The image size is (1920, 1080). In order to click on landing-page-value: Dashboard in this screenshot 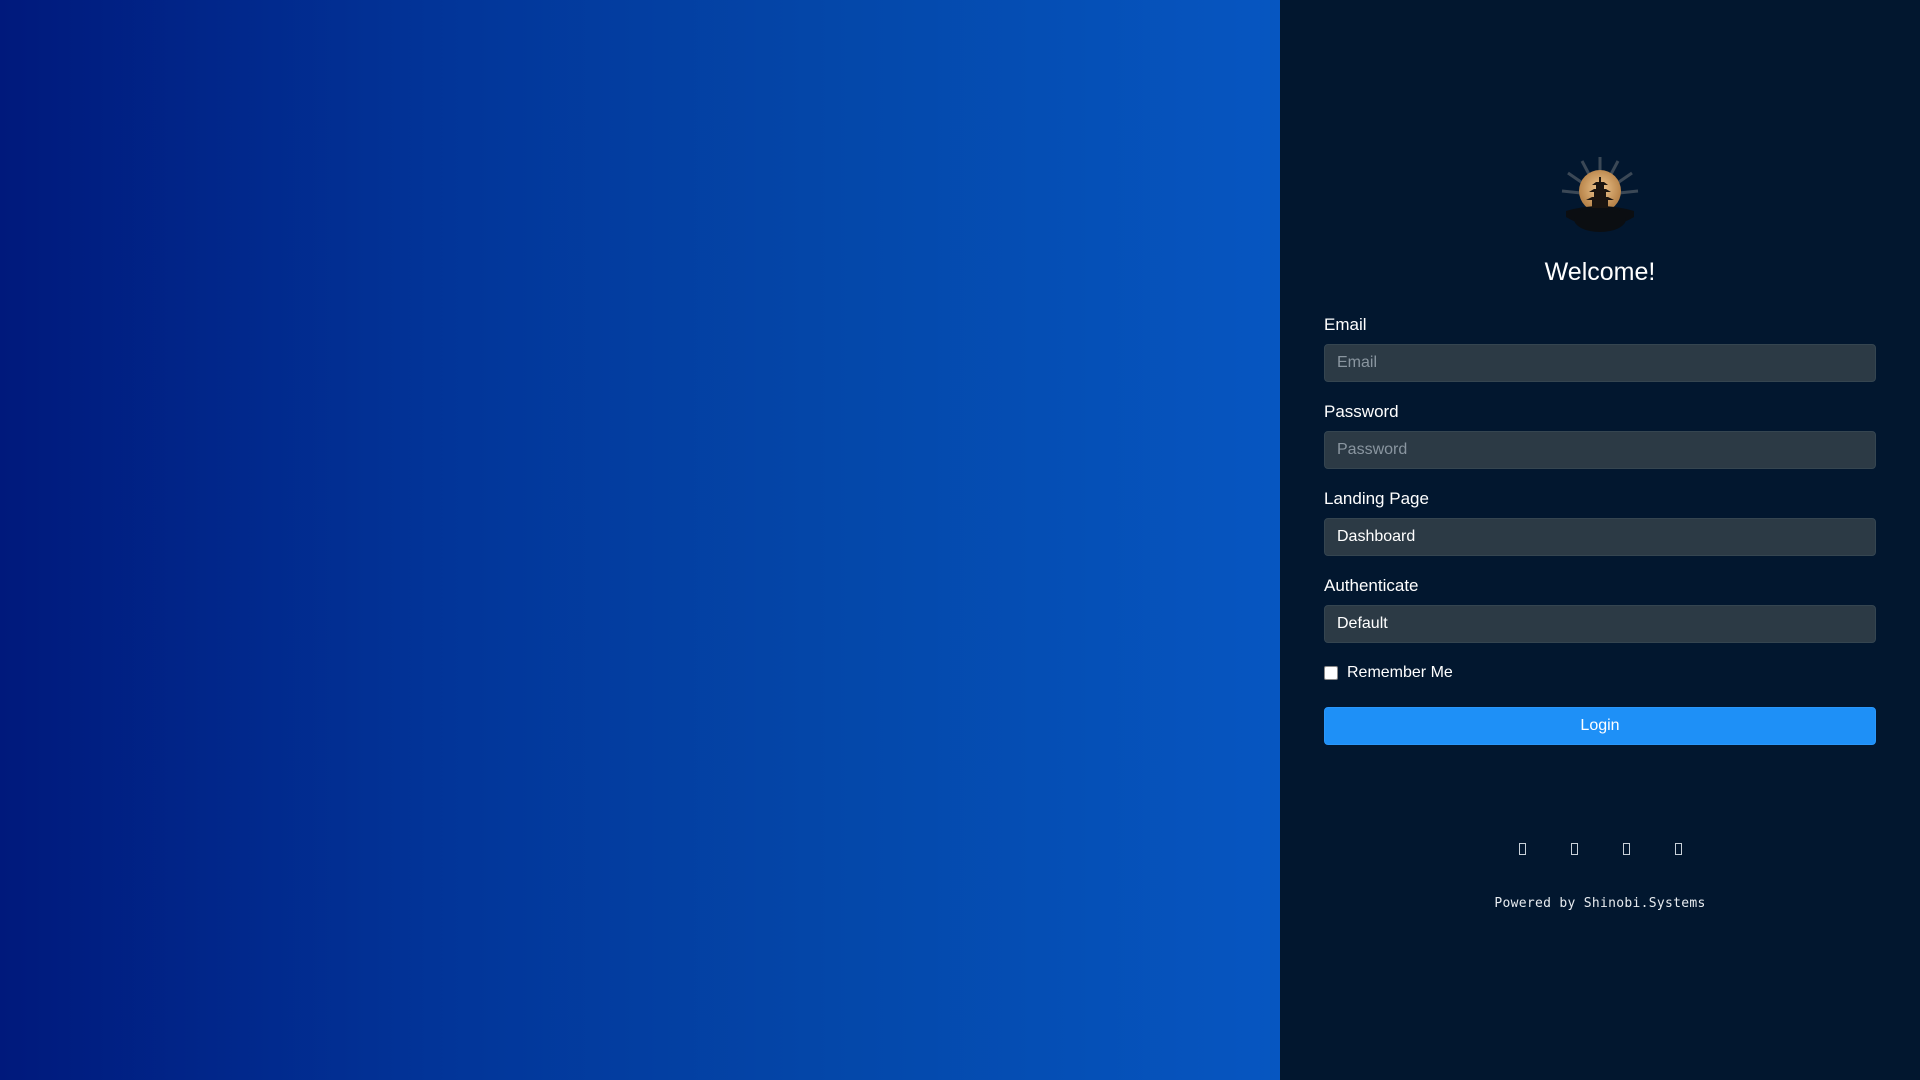, I will do `click(1376, 536)`.